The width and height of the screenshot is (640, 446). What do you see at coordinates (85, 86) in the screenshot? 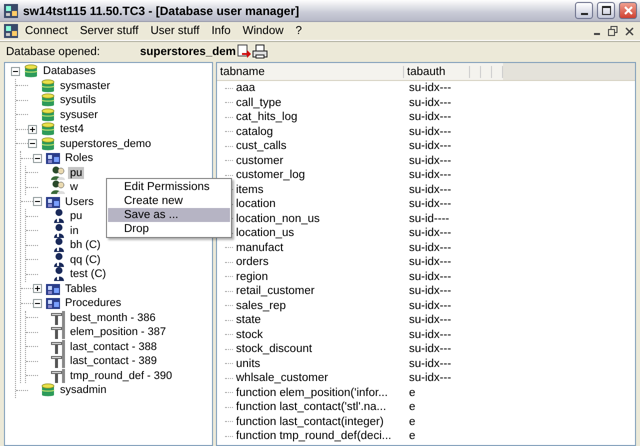
I see `tree-item: sysmaster` at bounding box center [85, 86].